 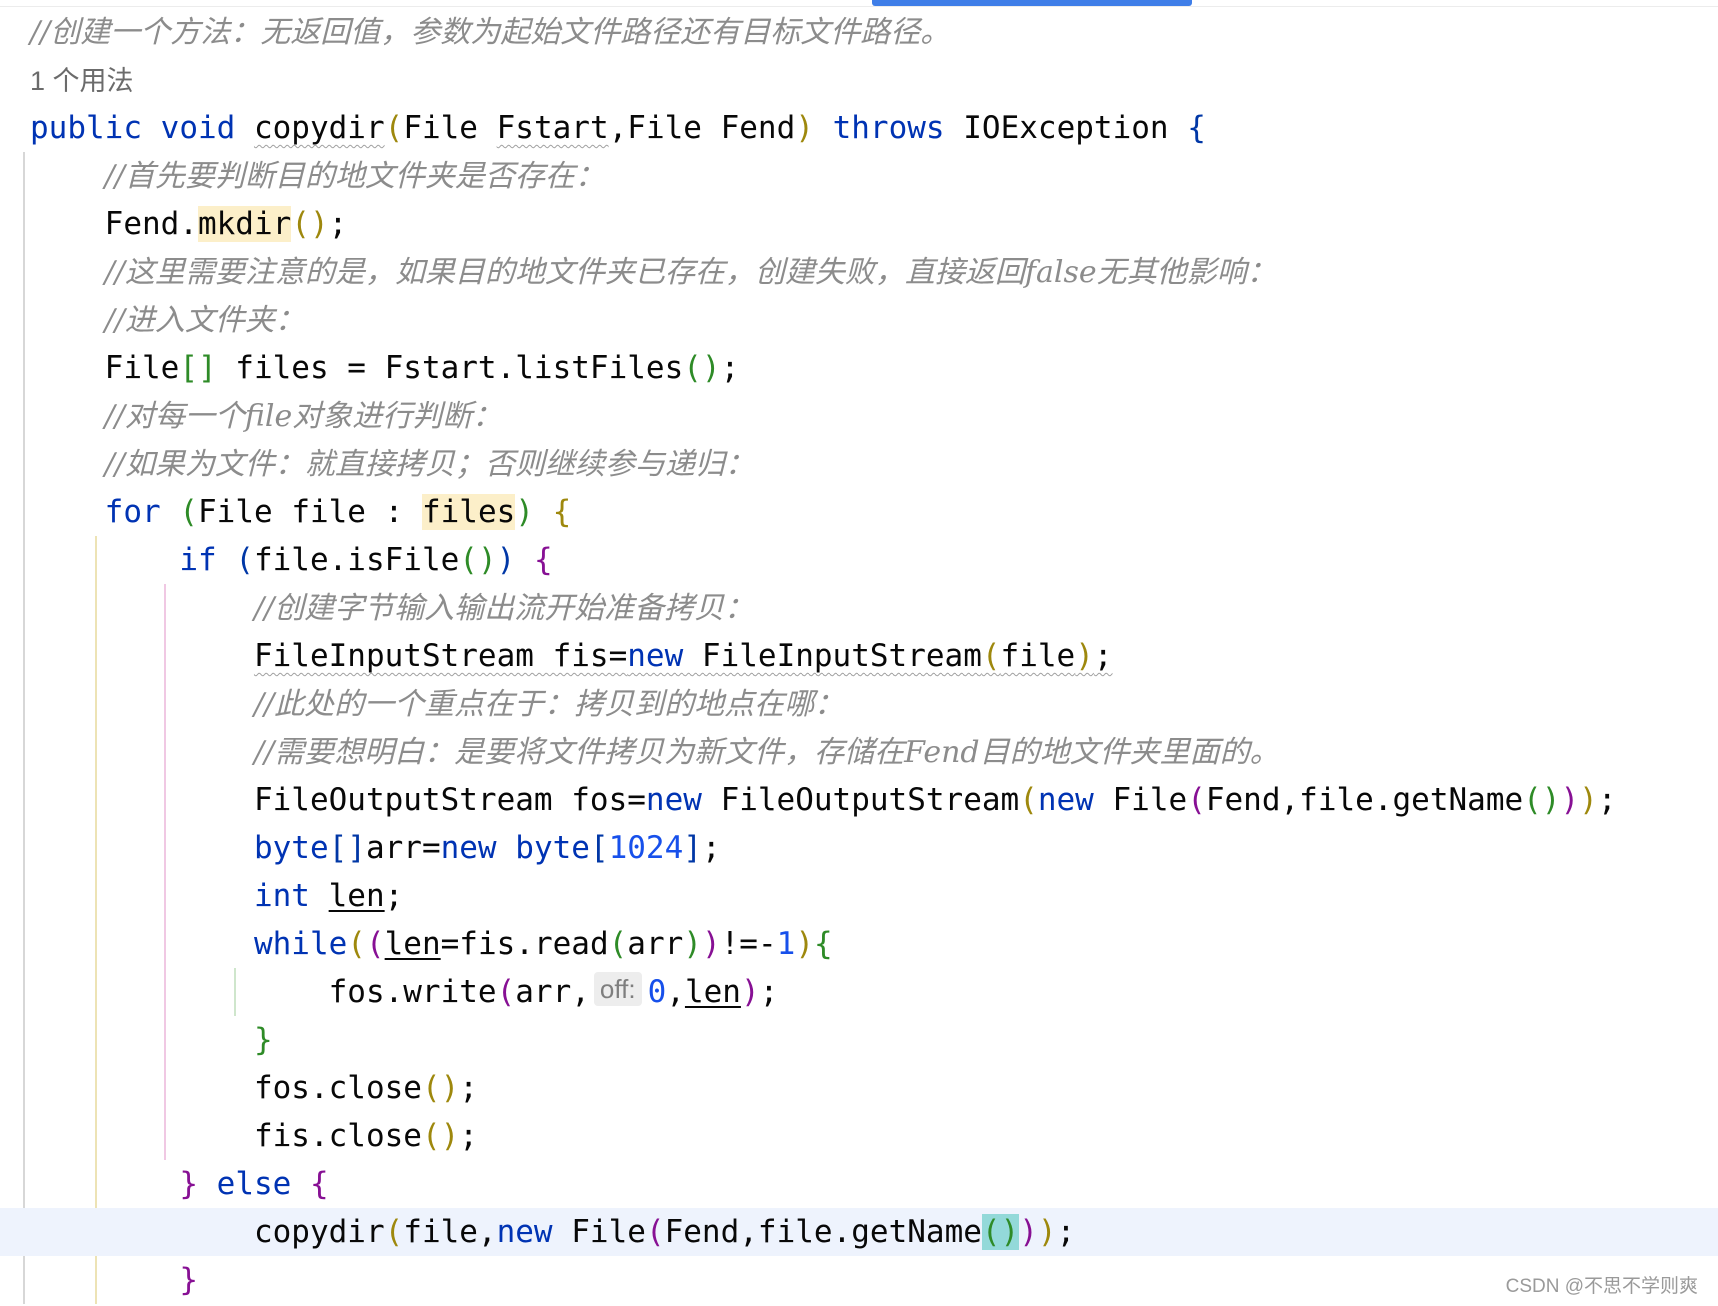 I want to click on code-token: File file :, so click(x=310, y=512).